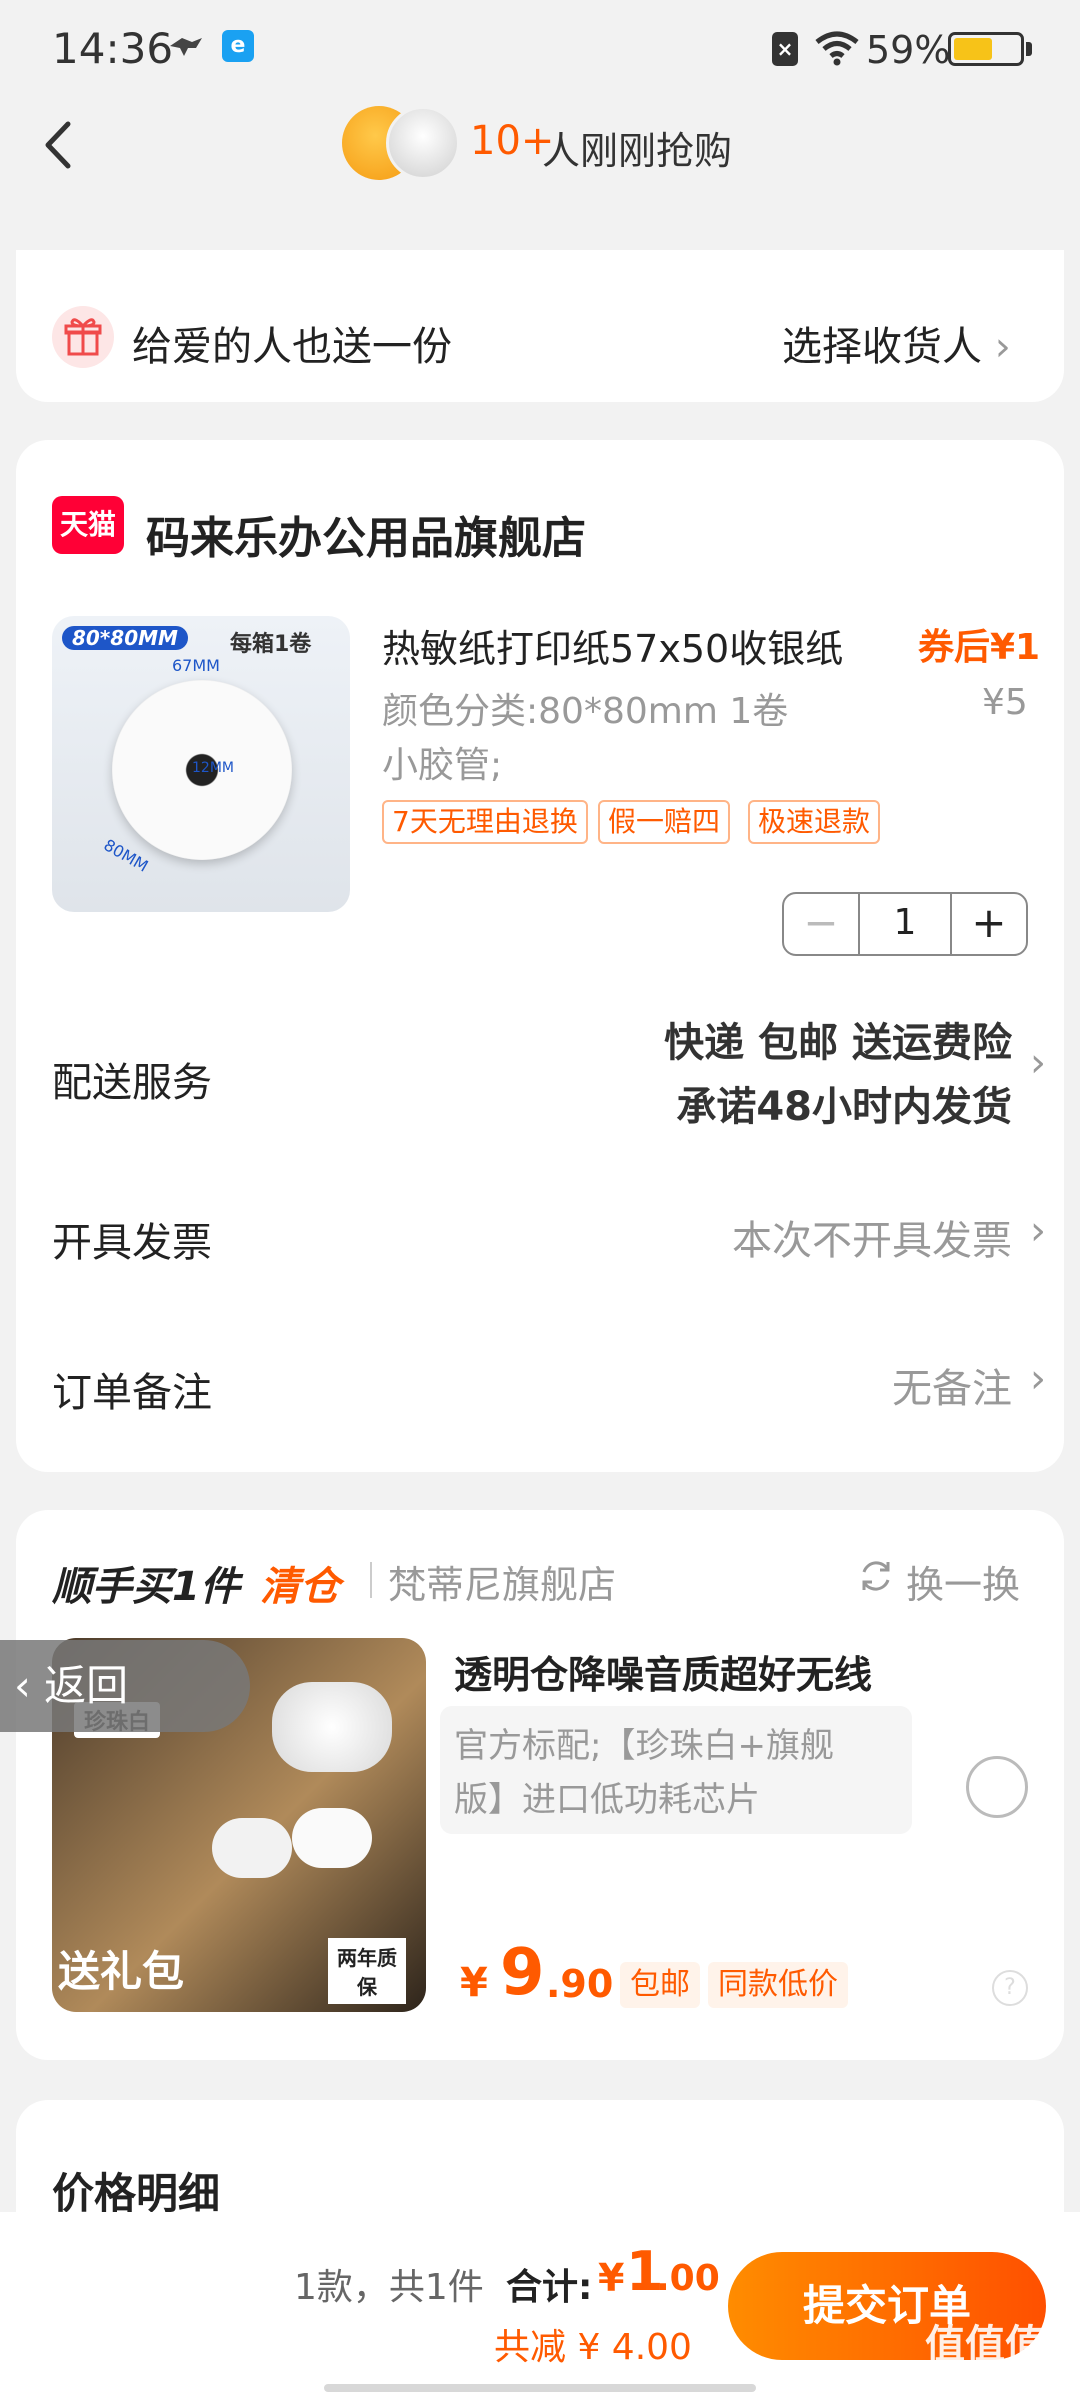 The height and width of the screenshot is (2400, 1080). What do you see at coordinates (963, 1581) in the screenshot?
I see `swap-button: 换一换` at bounding box center [963, 1581].